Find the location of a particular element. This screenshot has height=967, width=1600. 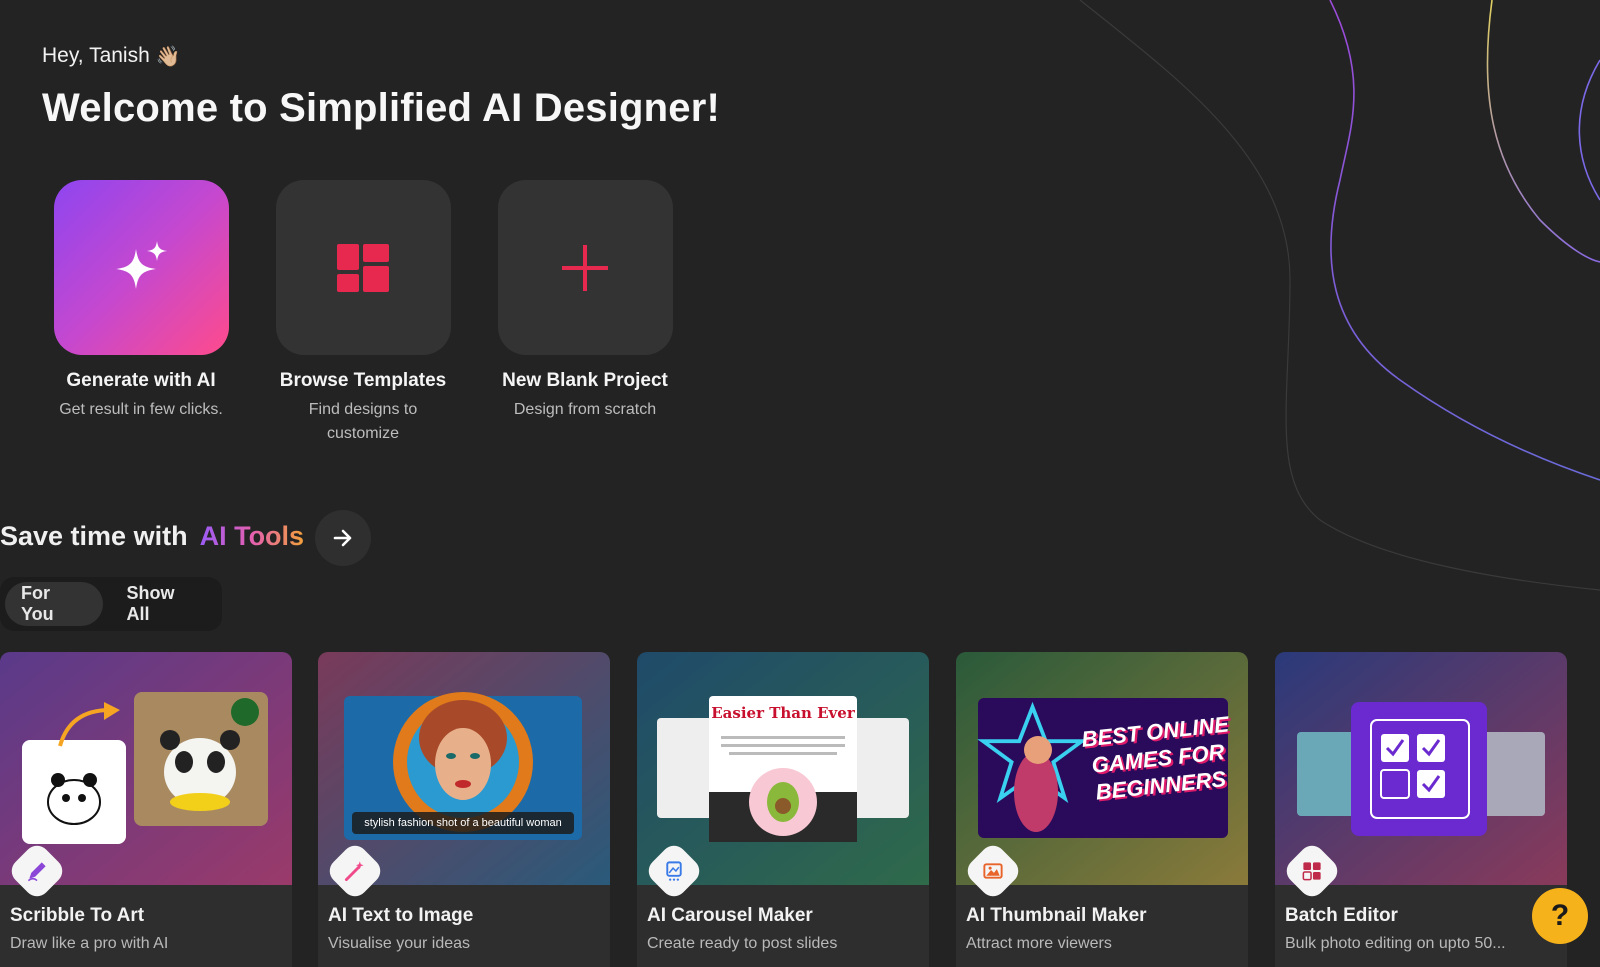

blank-project-tile is located at coordinates (585, 267).